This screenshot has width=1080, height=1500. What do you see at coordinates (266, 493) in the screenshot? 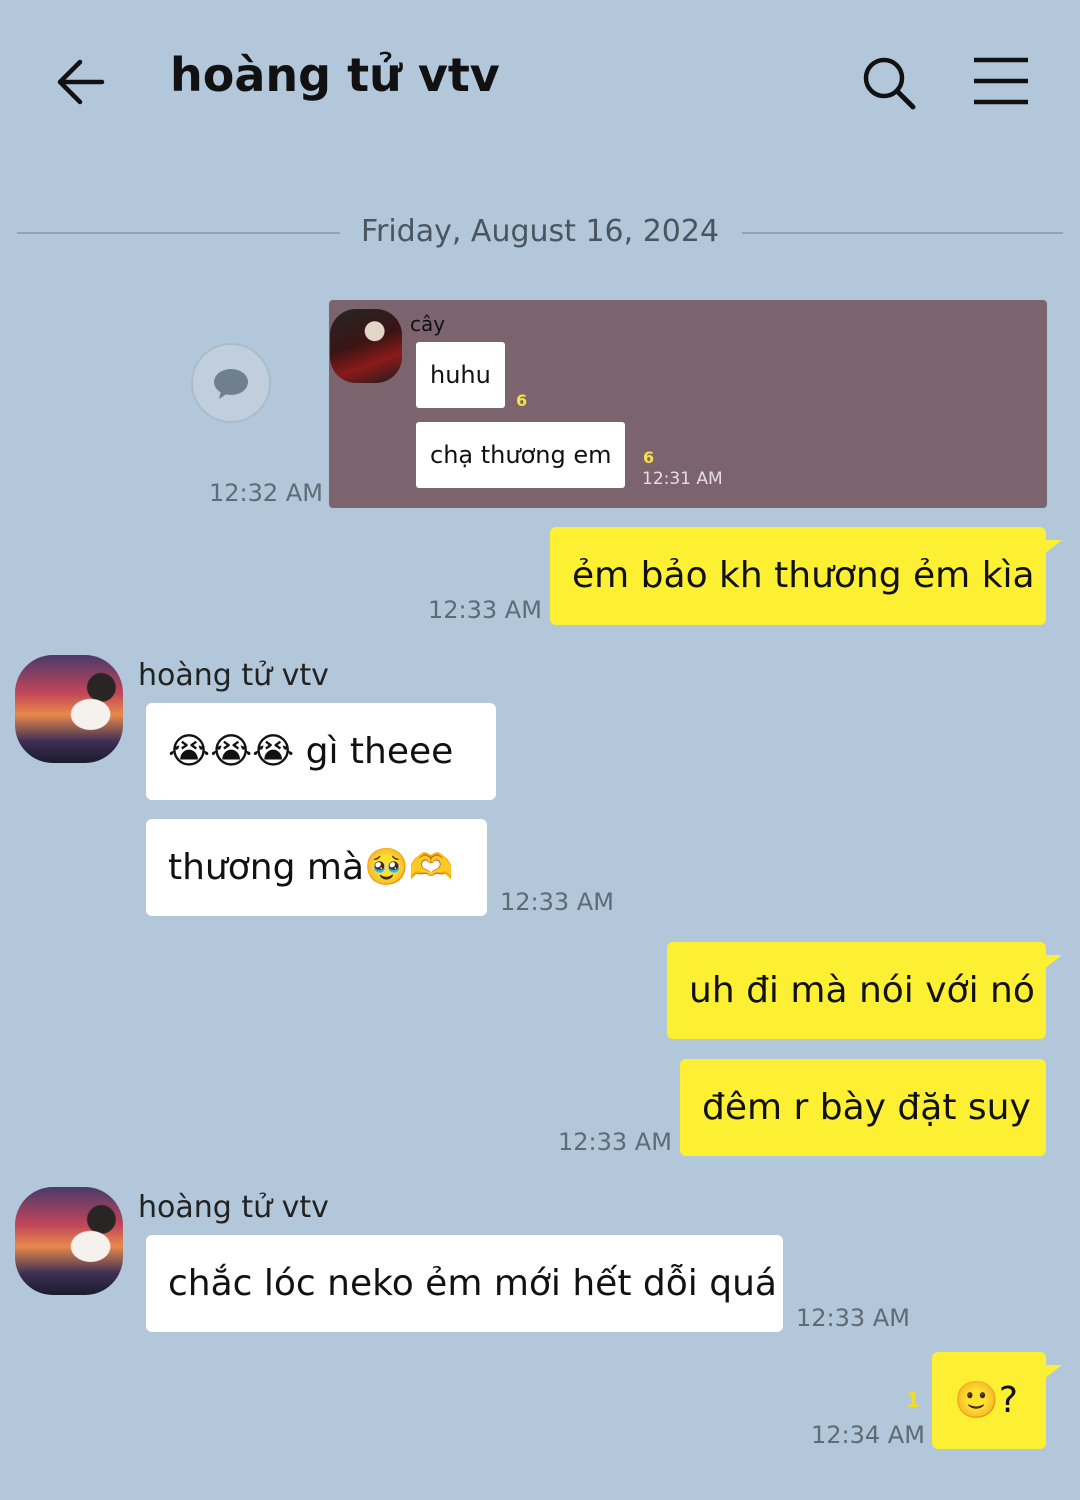
I see `timestamp: 12:32 AM` at bounding box center [266, 493].